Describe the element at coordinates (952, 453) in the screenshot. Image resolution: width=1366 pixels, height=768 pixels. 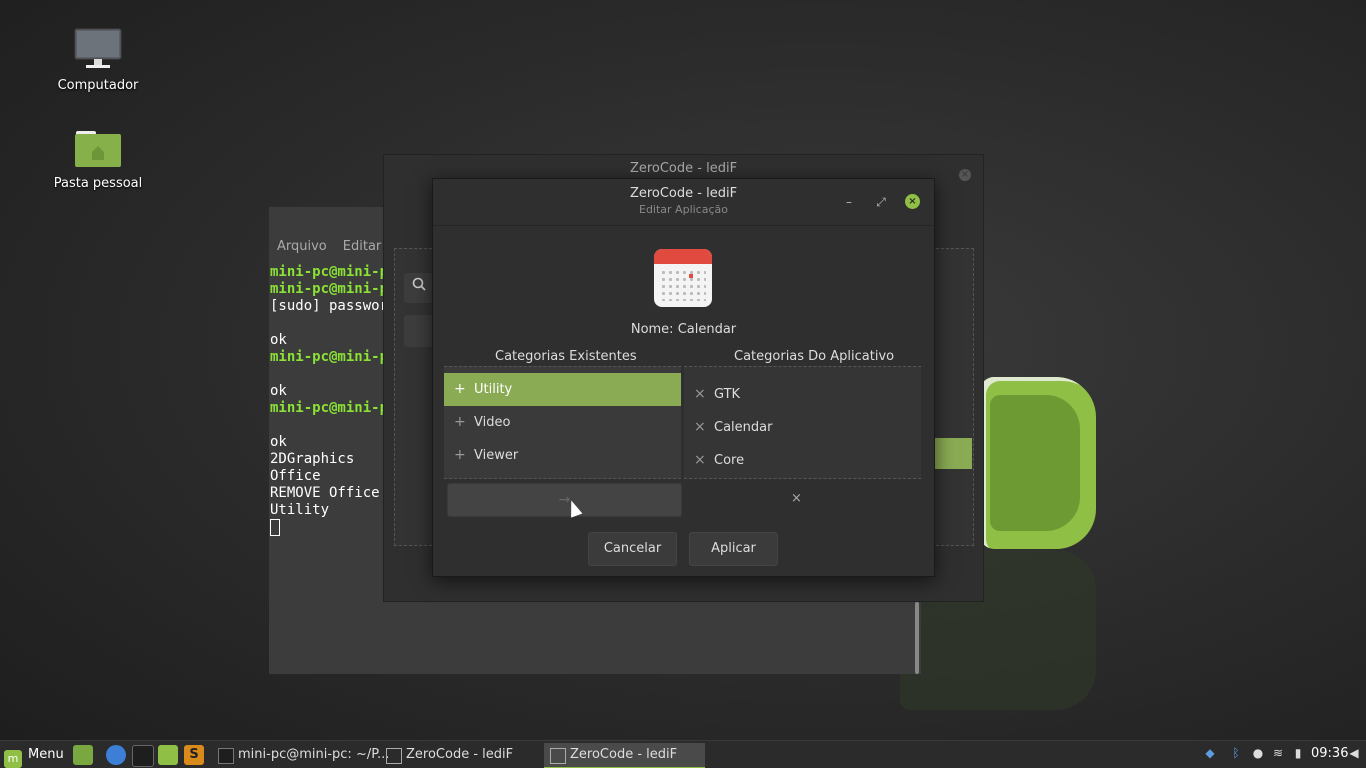
I see `selected-row-highlight` at that location.